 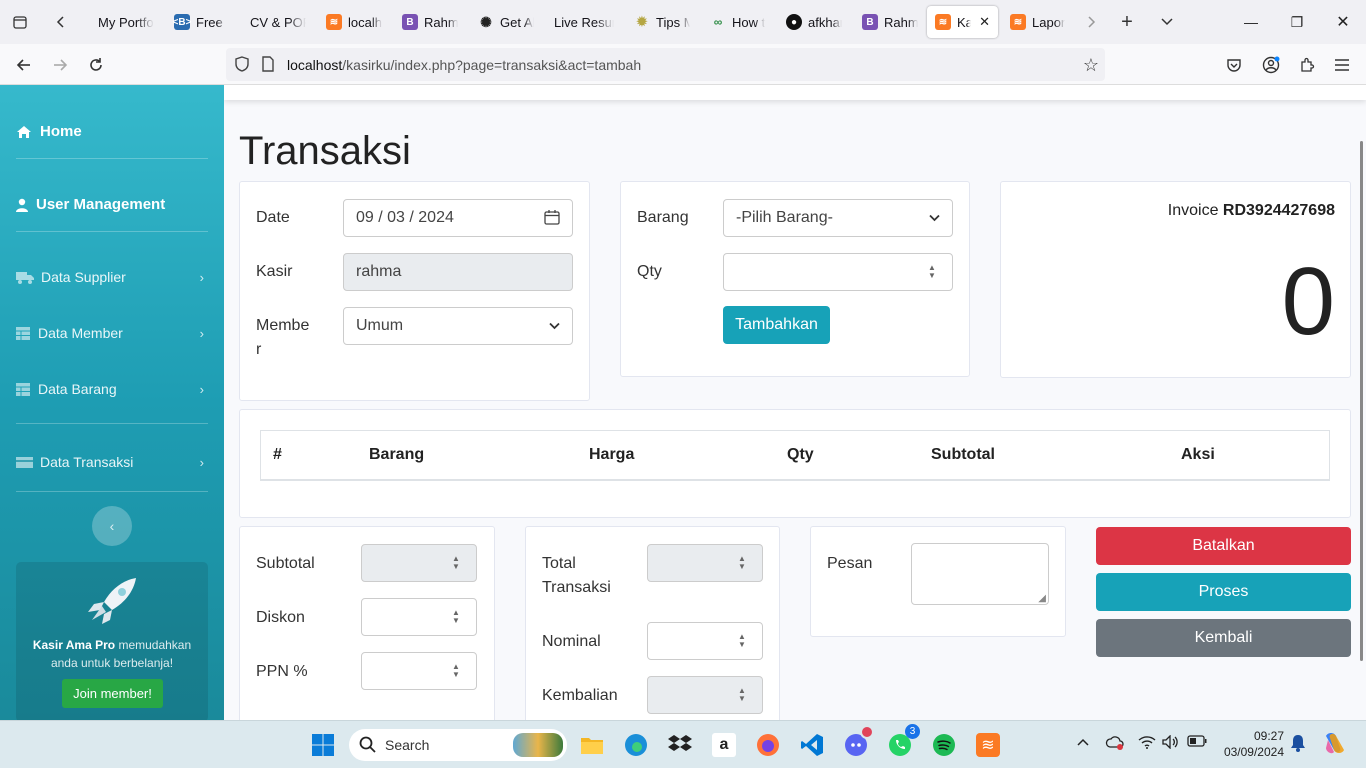 What do you see at coordinates (1091, 65) in the screenshot?
I see `bookmark-star-icon: ☆` at bounding box center [1091, 65].